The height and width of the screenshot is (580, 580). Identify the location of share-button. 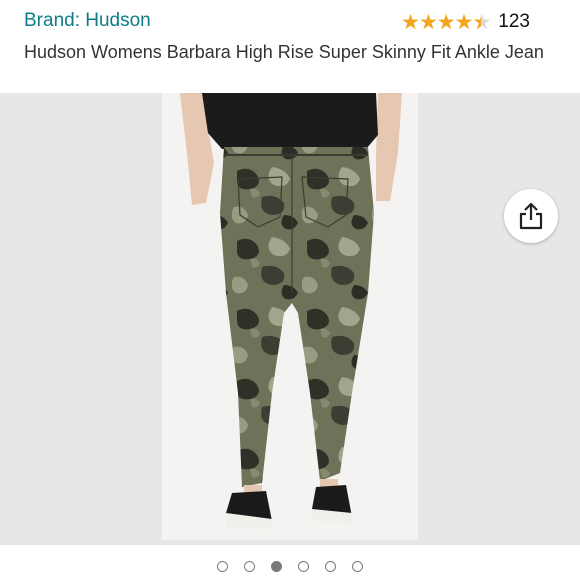
(531, 216).